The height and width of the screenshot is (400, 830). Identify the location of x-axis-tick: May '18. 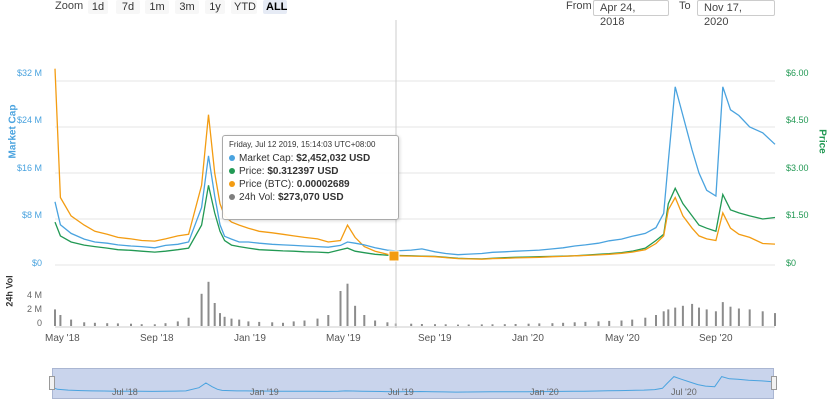
(62, 338).